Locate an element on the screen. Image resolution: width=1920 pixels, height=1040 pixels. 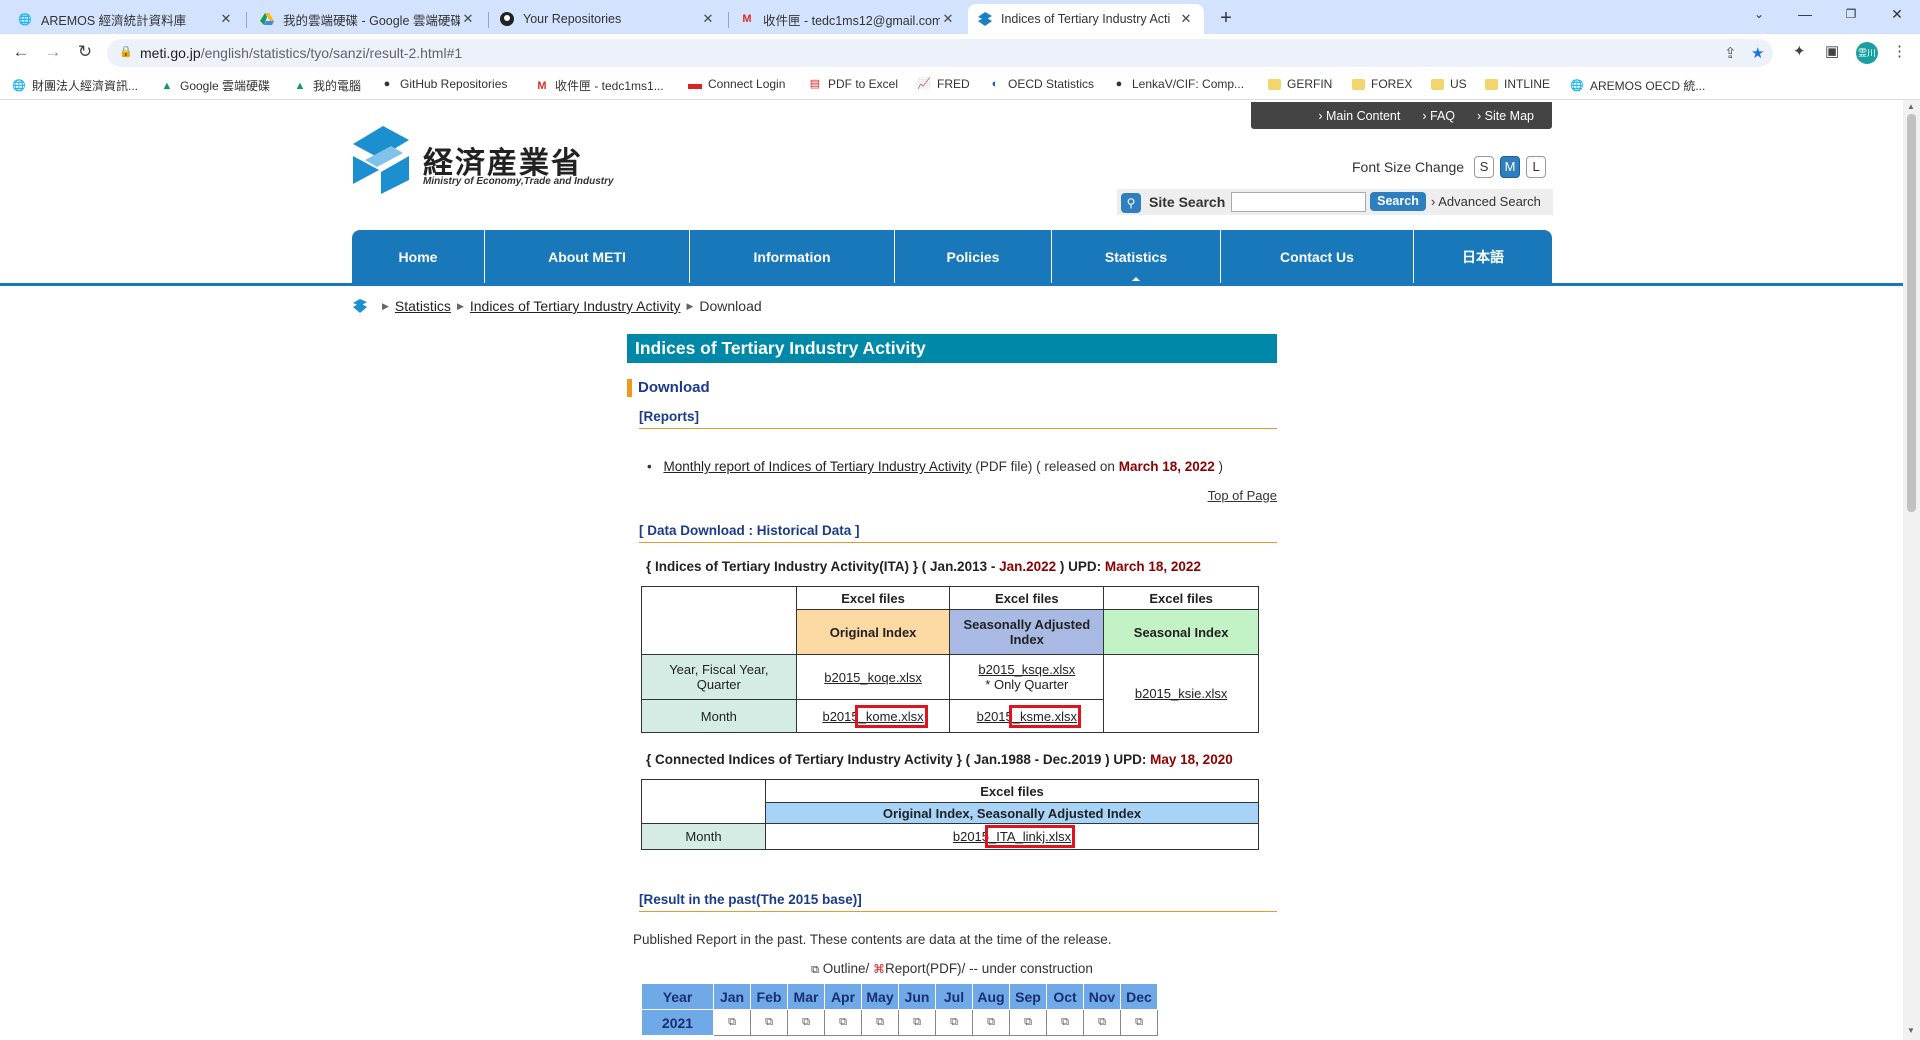
menu-icon: ⋮ is located at coordinates (1899, 51).